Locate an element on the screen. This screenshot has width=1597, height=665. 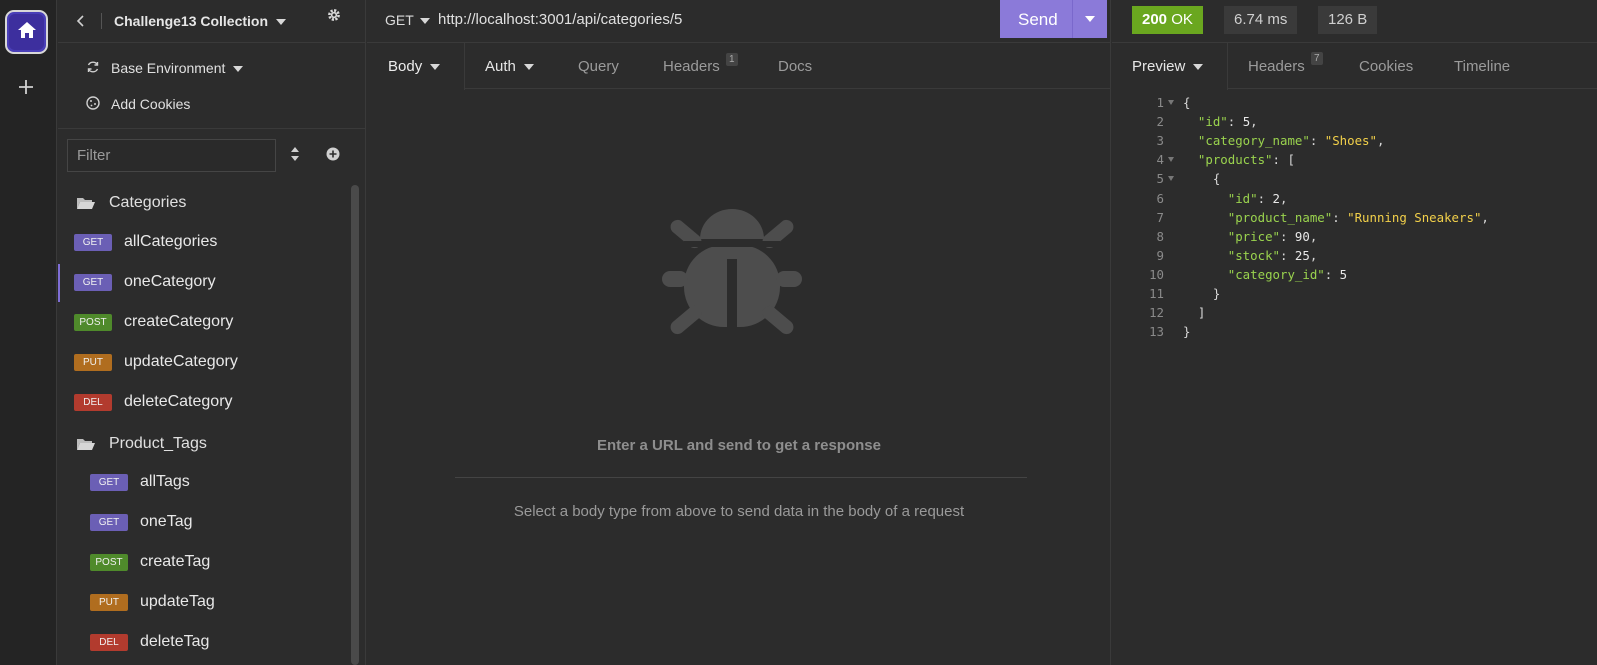
request-label: deleteCategory is located at coordinates (178, 401).